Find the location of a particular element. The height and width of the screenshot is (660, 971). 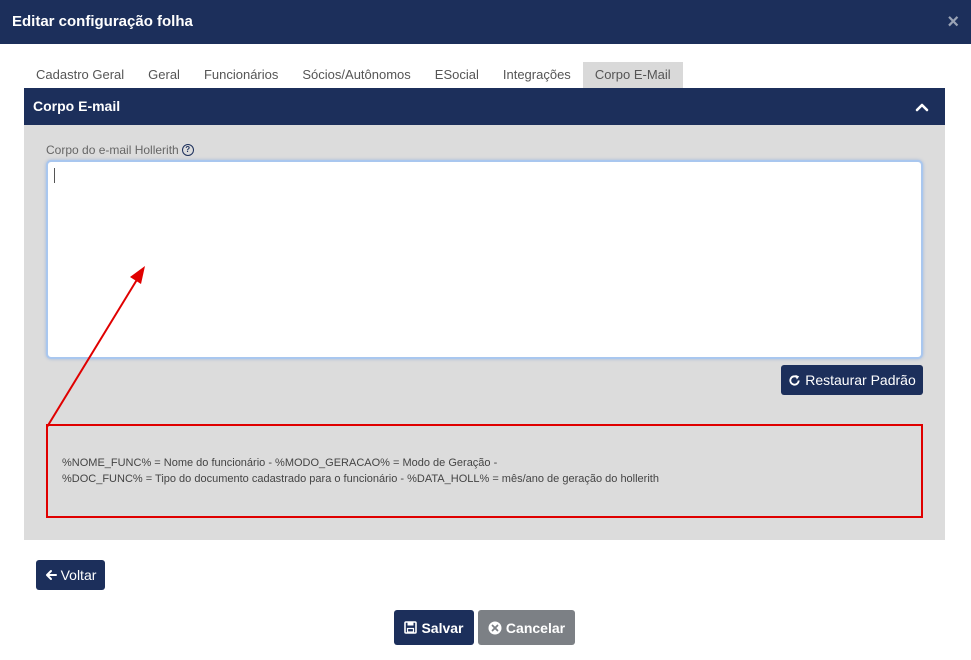

back-button: Voltar is located at coordinates (70, 575).